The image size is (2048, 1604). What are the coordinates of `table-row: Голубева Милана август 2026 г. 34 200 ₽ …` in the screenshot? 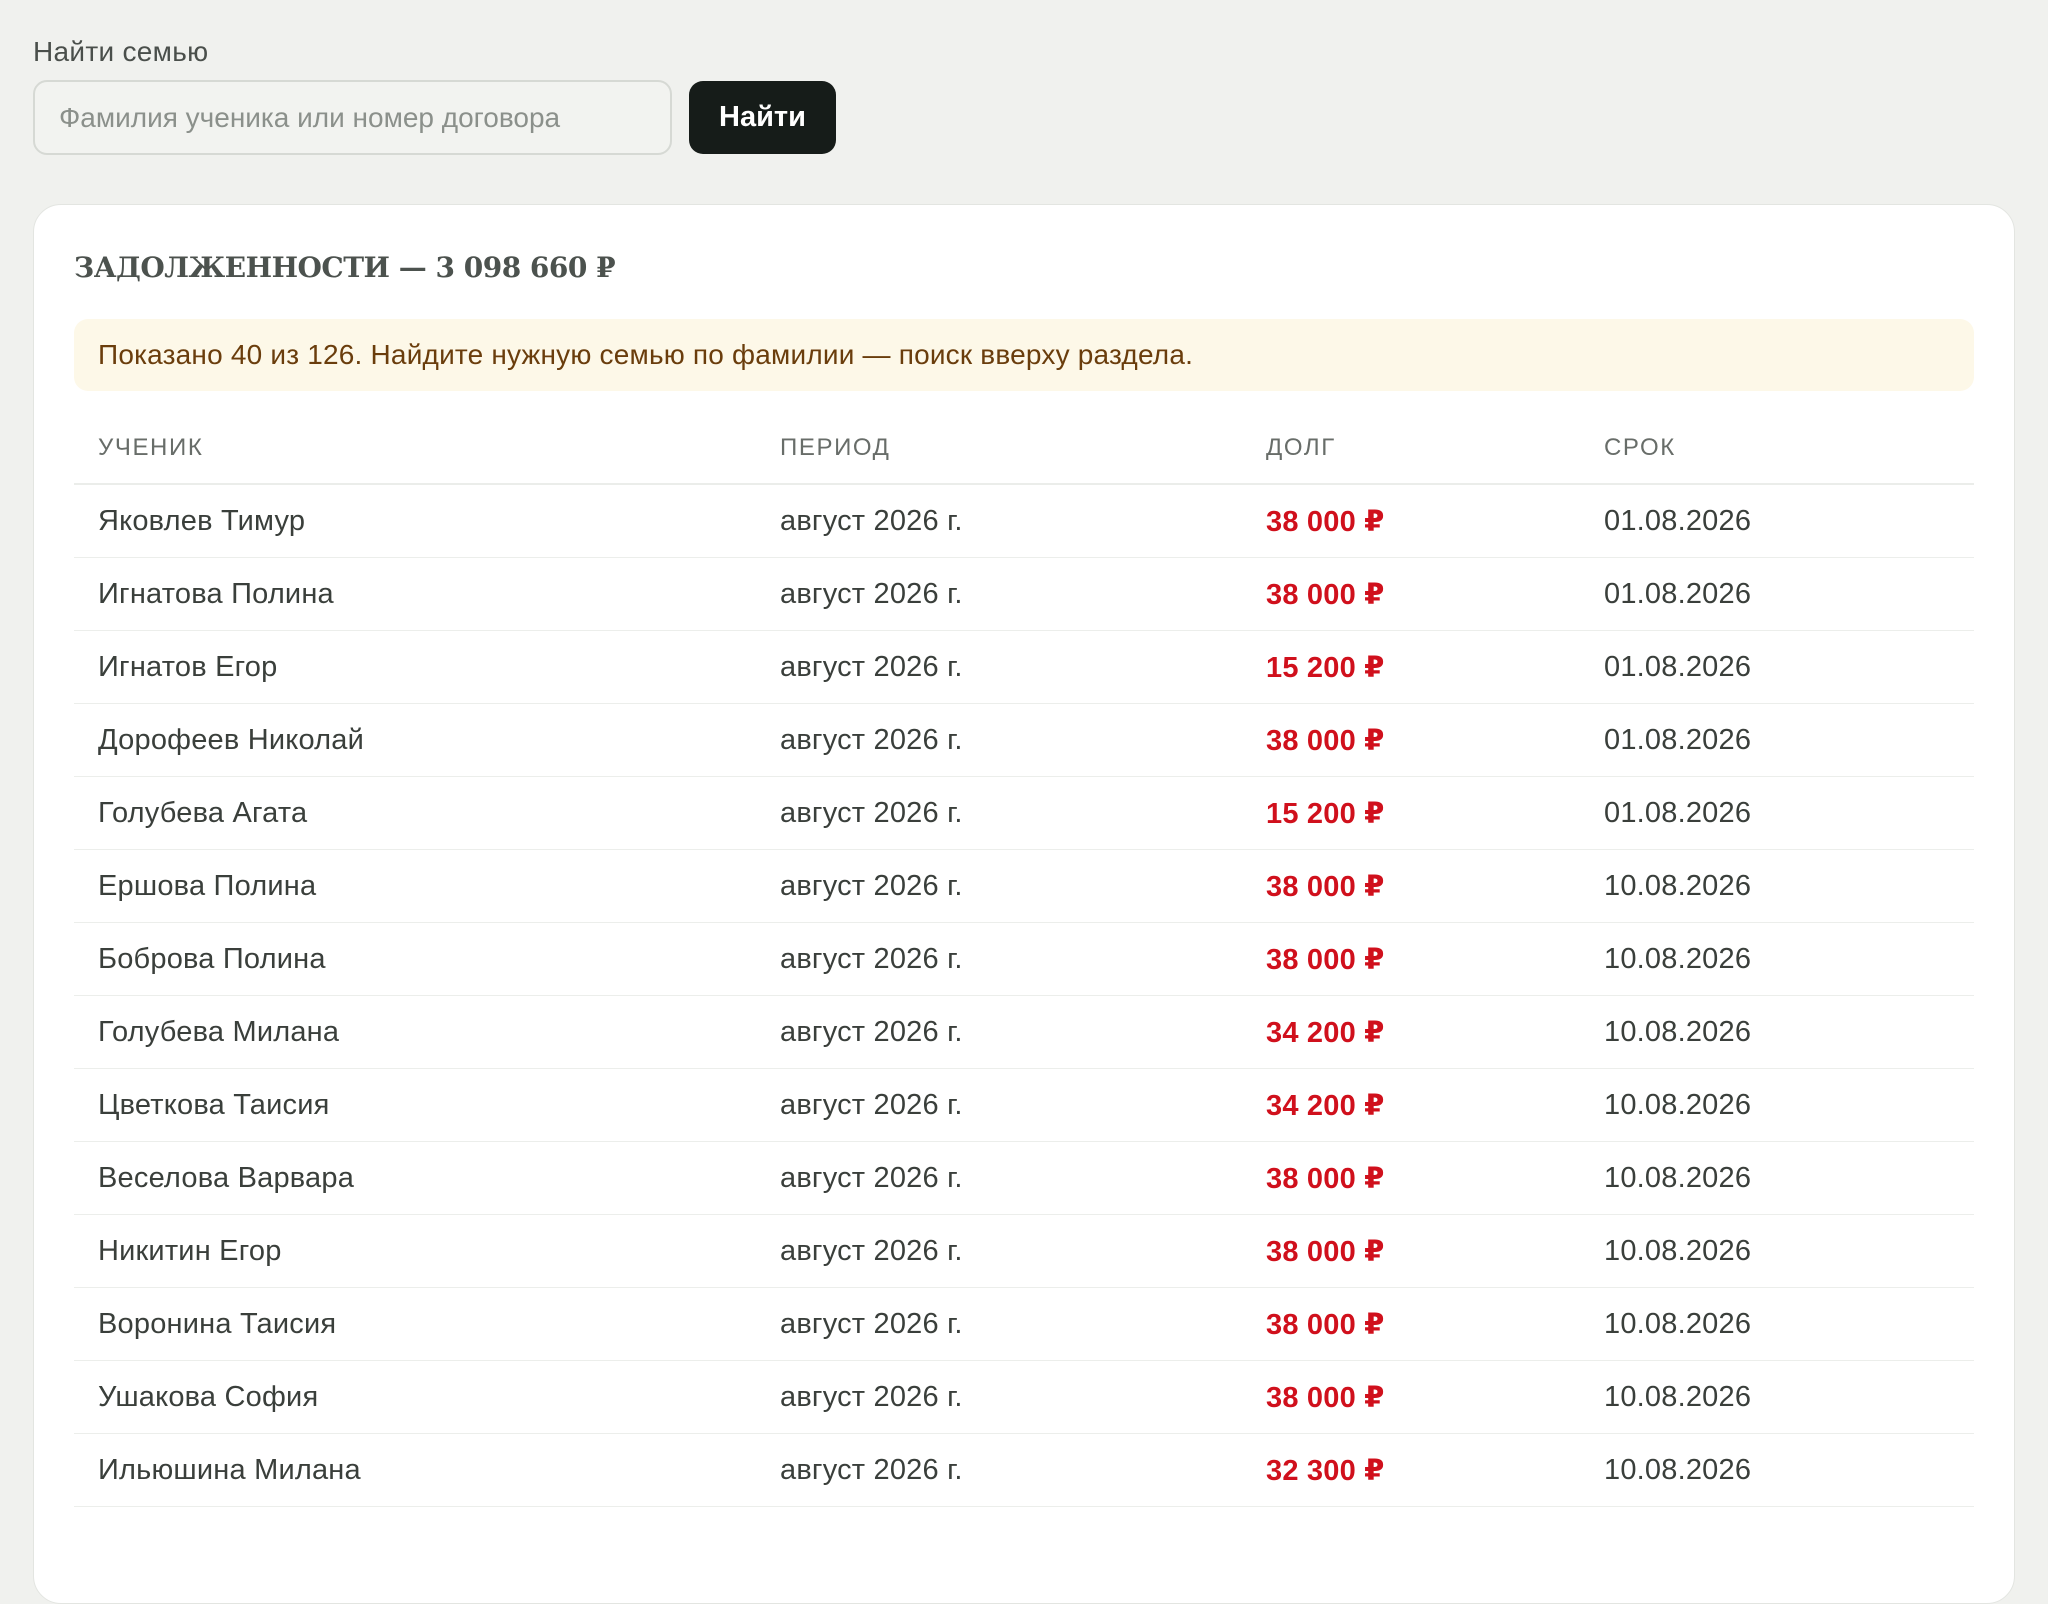 It's located at (1024, 1032).